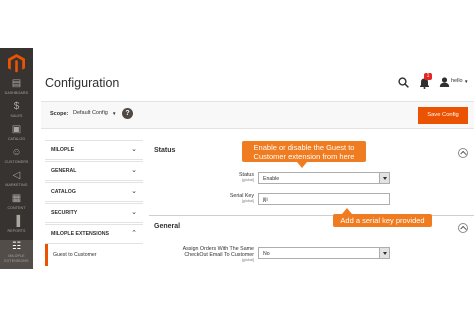  Describe the element at coordinates (82, 83) in the screenshot. I see `page-title: Configuration` at that location.